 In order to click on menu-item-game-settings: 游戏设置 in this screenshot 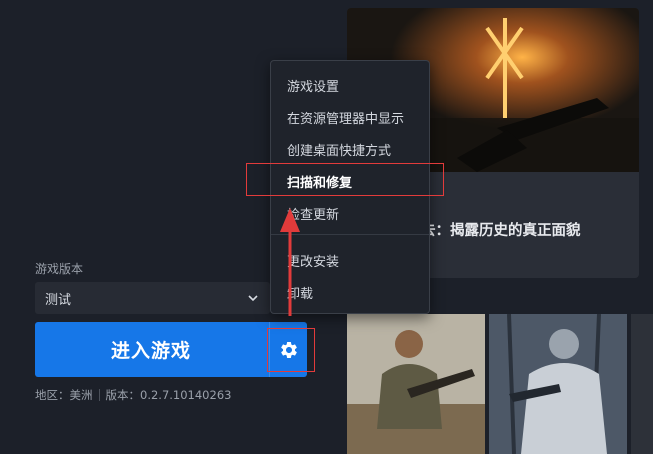, I will do `click(313, 85)`.